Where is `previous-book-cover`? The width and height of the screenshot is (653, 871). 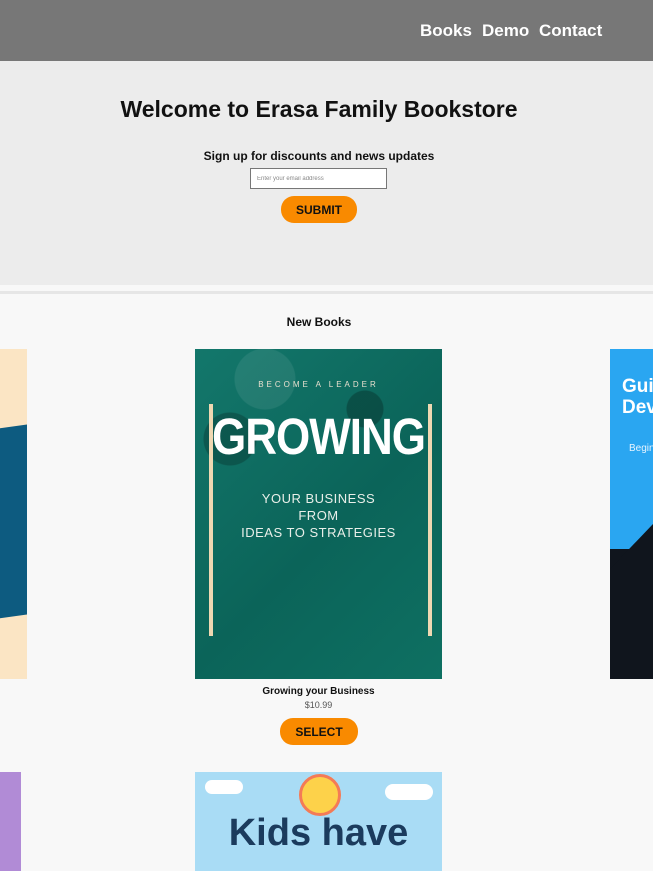
previous-book-cover is located at coordinates (13, 514).